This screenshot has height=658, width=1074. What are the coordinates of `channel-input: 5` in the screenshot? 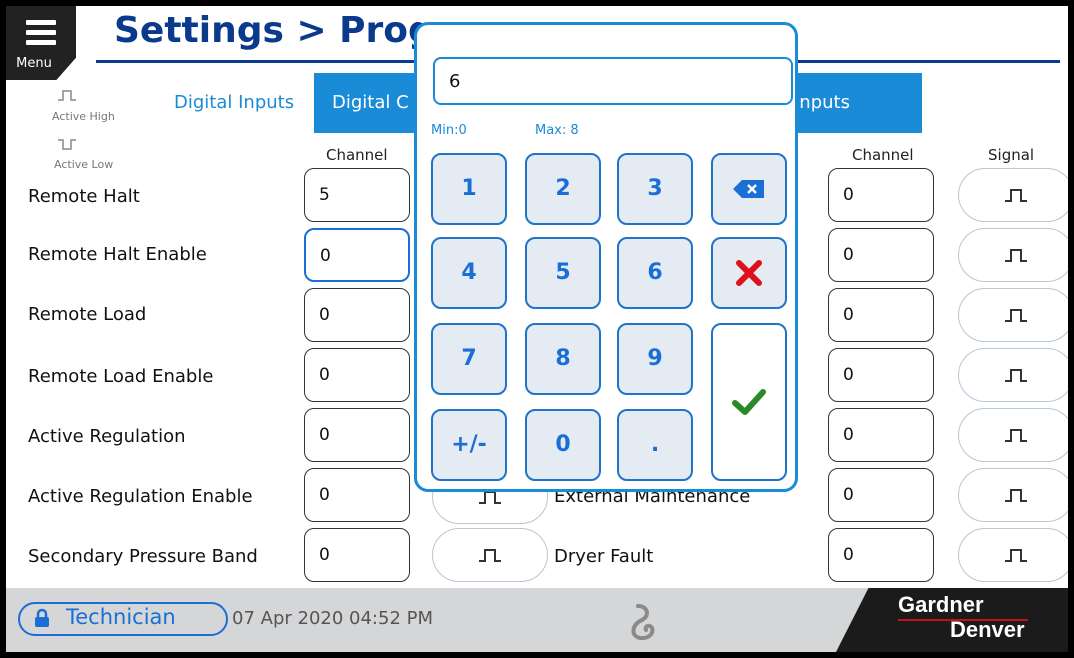 It's located at (357, 195).